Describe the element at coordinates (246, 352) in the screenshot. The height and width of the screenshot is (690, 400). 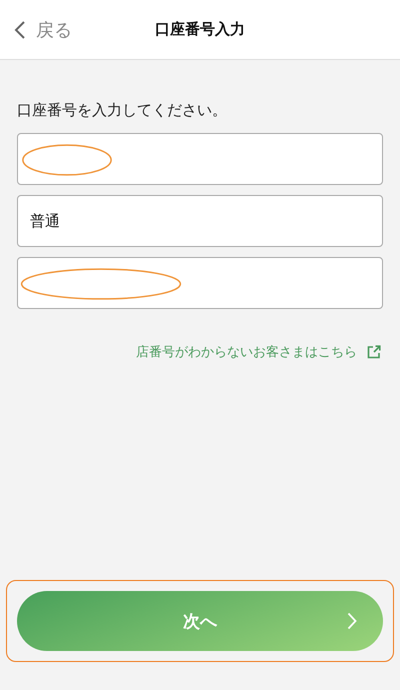
I see `store-number-help-link: 店番号がわからないお客さまはこちら` at that location.